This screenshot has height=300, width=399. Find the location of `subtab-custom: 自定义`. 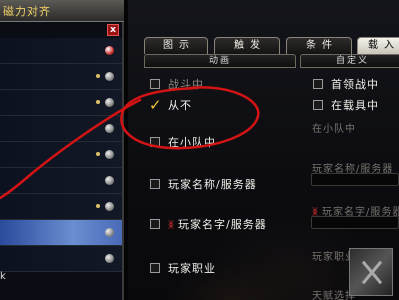

subtab-custom: 自定义 is located at coordinates (349, 61).